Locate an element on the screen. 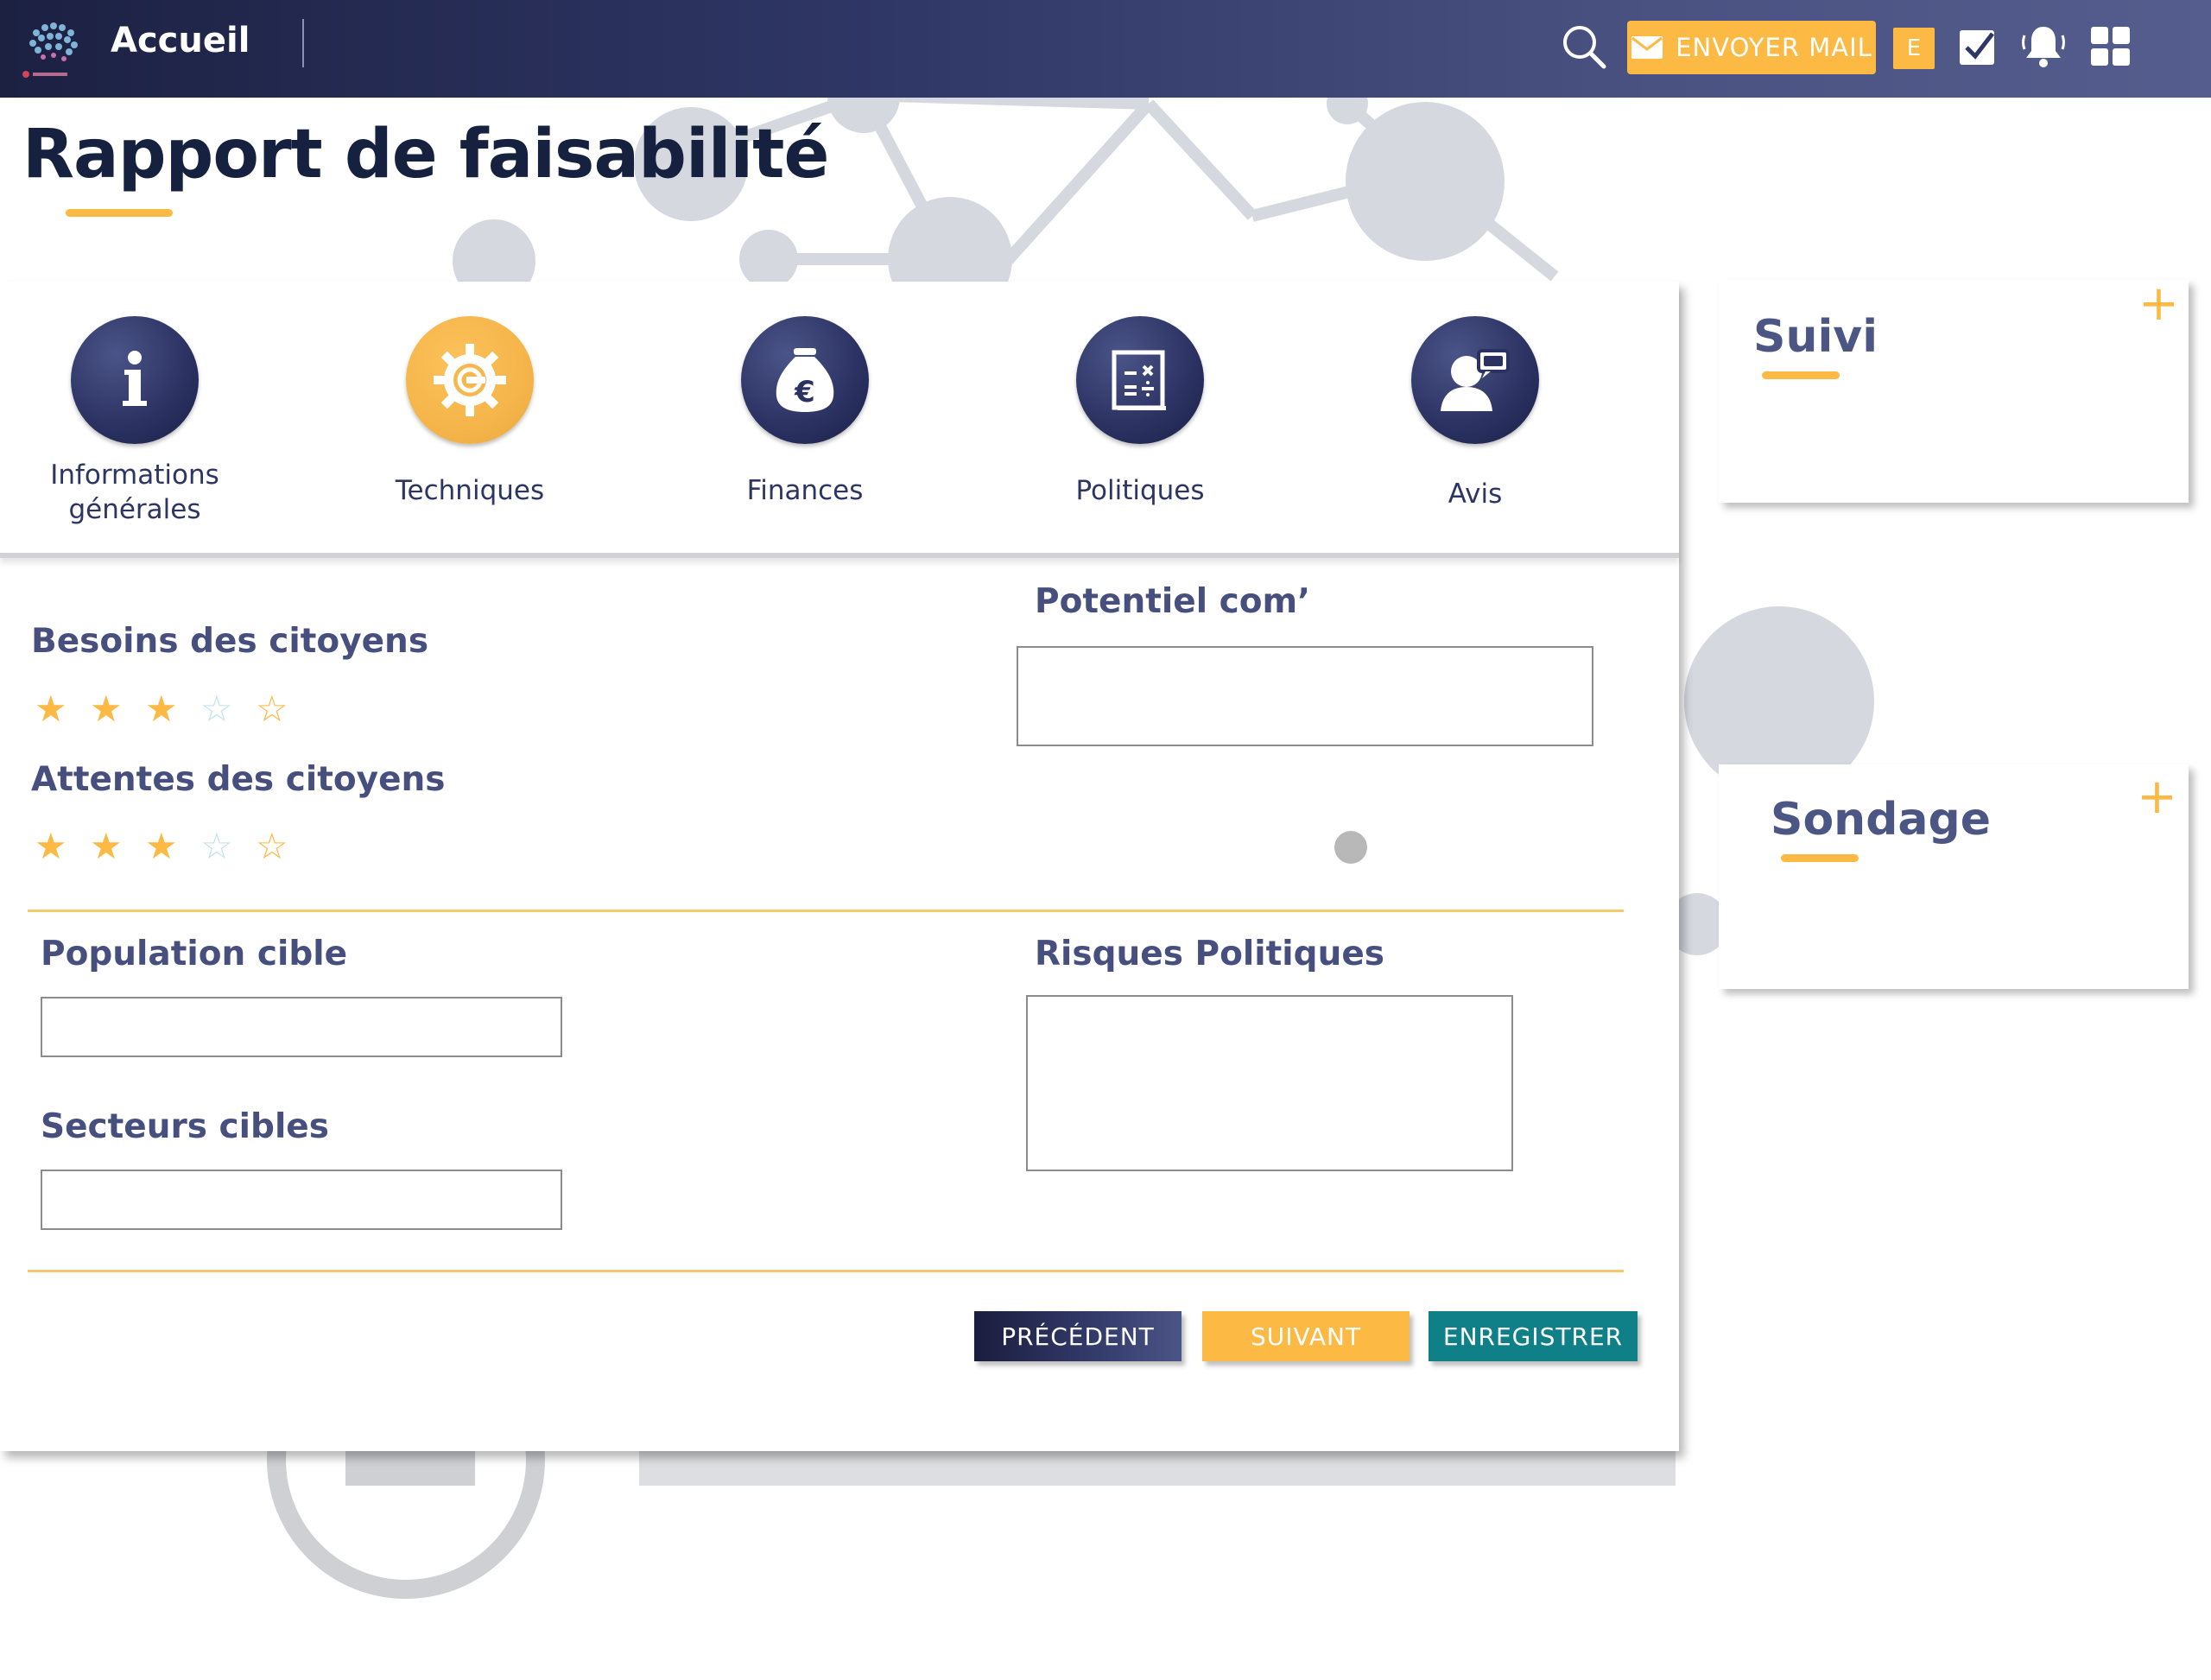 The width and height of the screenshot is (2211, 1680). sondage-underline is located at coordinates (1820, 858).